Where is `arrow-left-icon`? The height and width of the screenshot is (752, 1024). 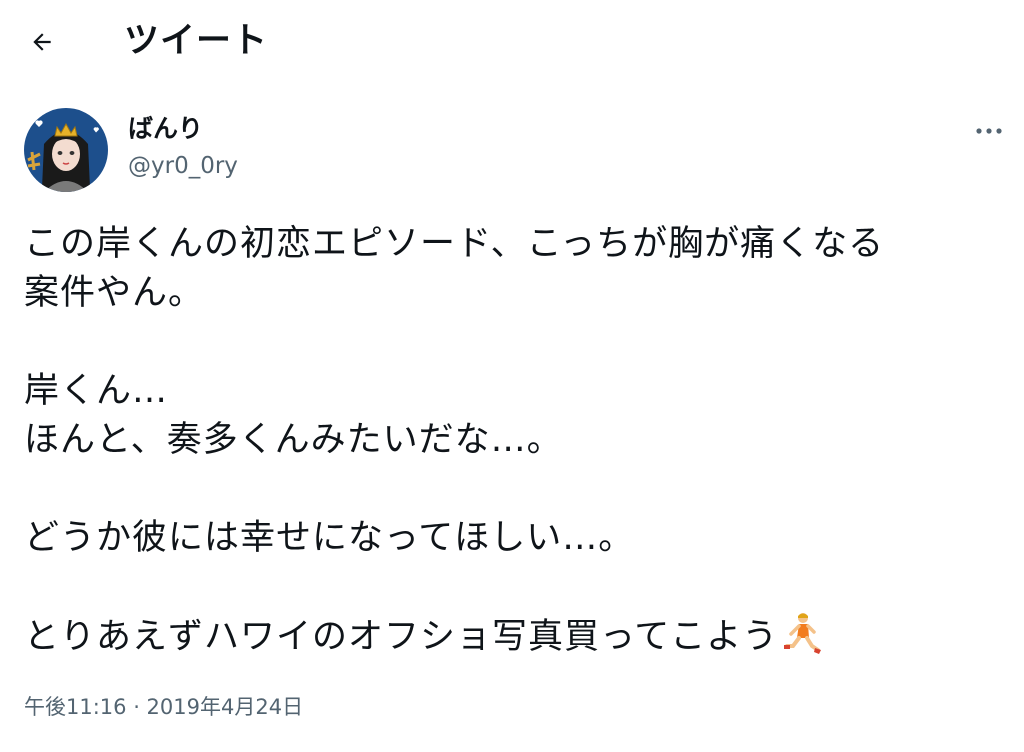
arrow-left-icon is located at coordinates (42, 42).